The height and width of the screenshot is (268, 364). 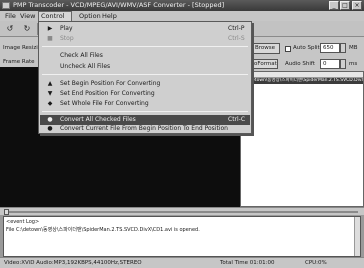 What do you see at coordinates (50, 83) in the screenshot?
I see `begin-position-icon: ▲` at bounding box center [50, 83].